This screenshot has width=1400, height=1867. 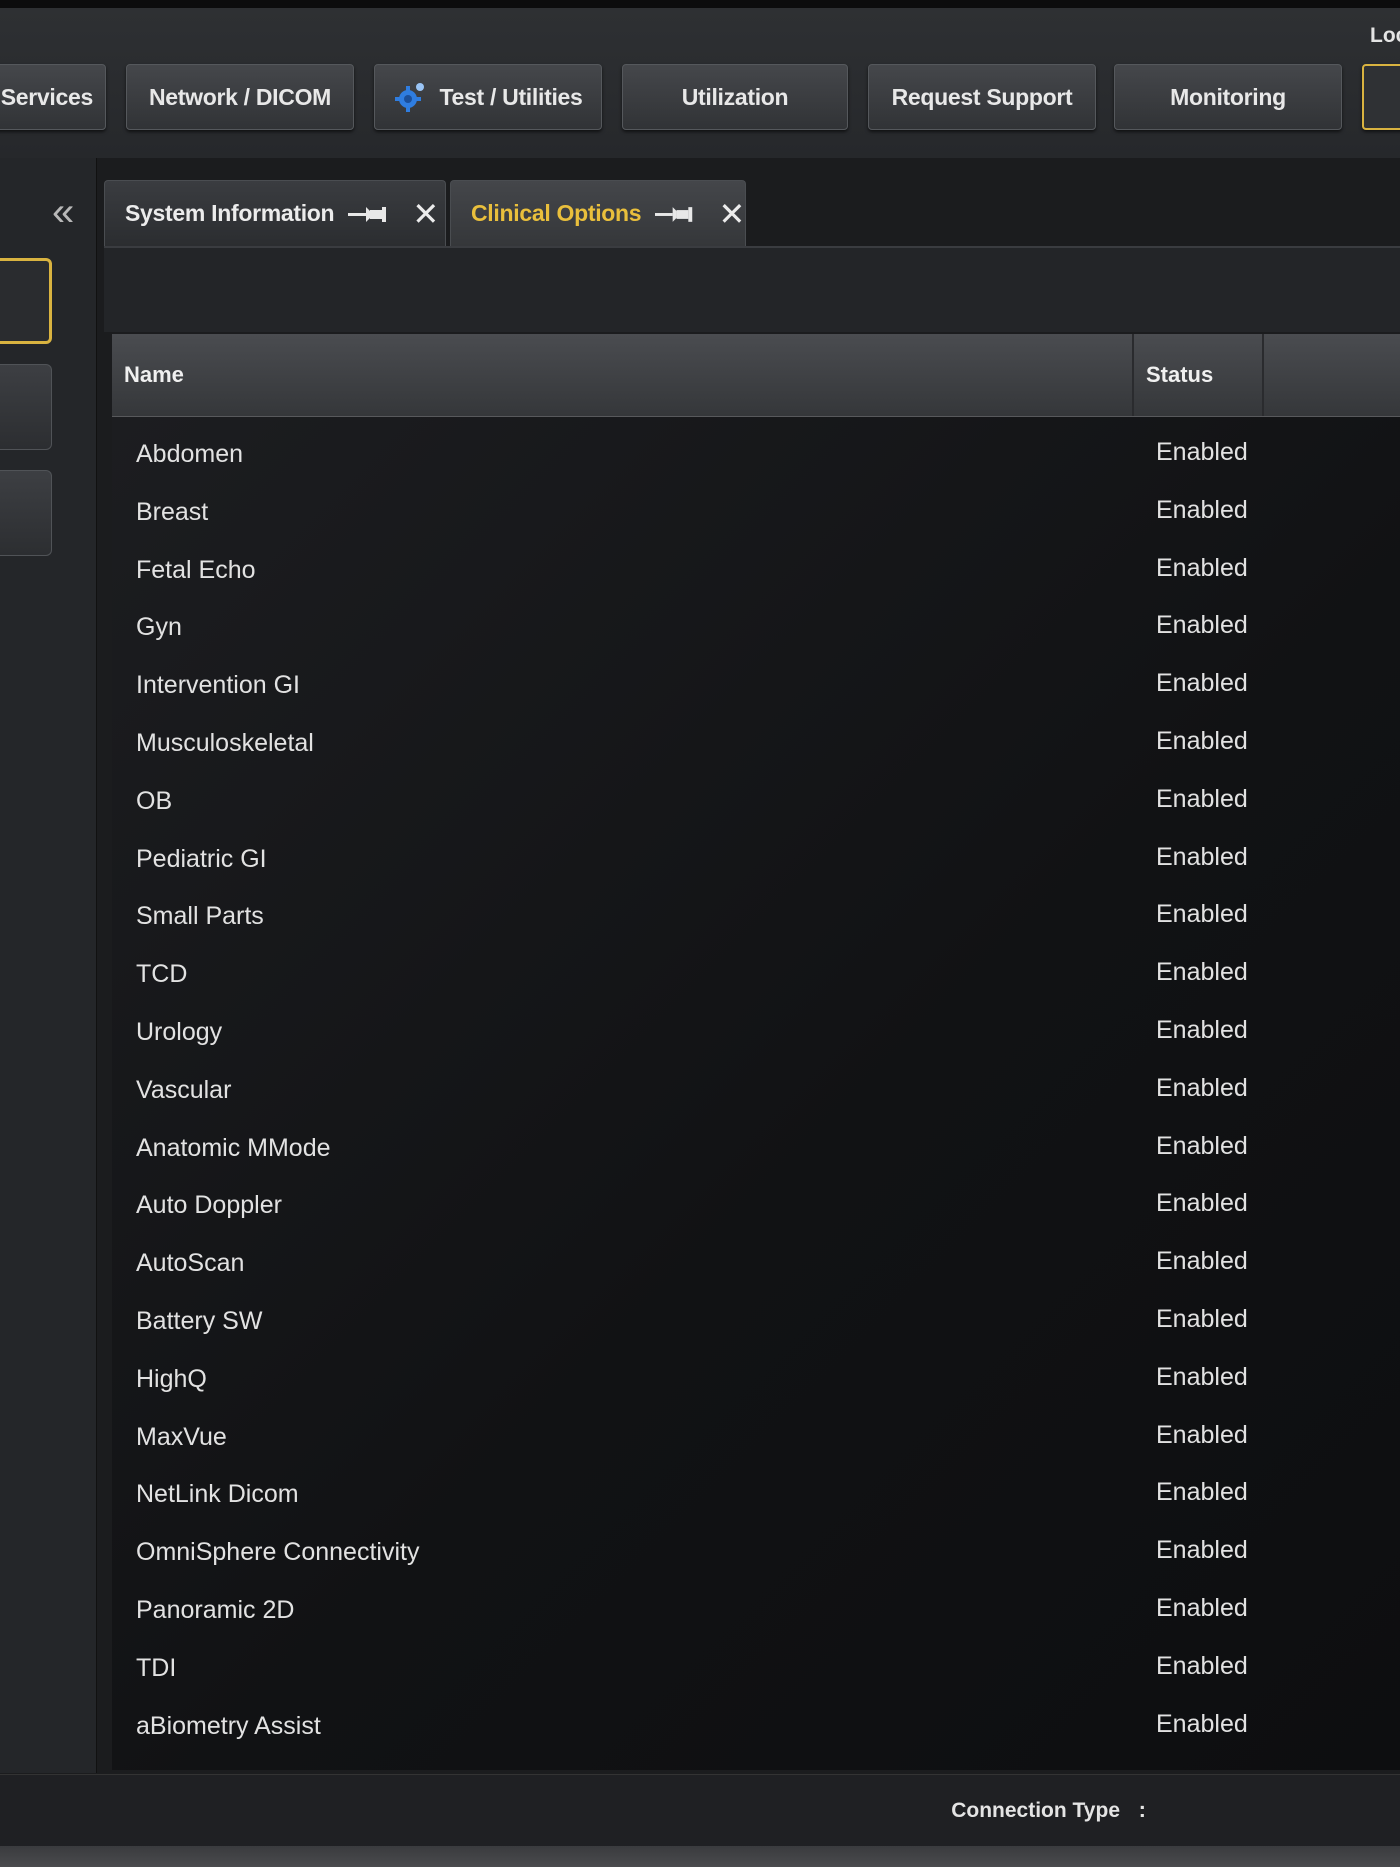 I want to click on status-bar: Connection Type :, so click(x=700, y=1810).